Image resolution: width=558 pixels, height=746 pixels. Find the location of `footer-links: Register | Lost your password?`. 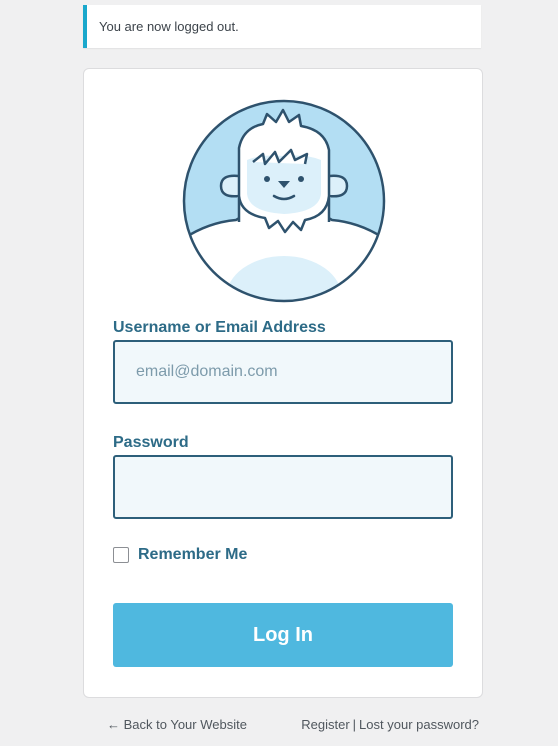

footer-links: Register | Lost your password? is located at coordinates (390, 724).